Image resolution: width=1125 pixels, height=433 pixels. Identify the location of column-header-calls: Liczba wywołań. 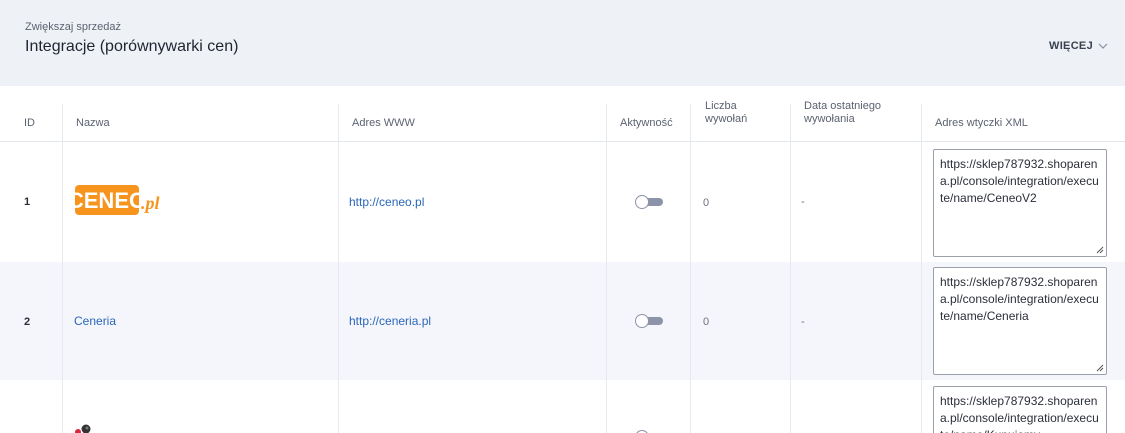
(726, 113).